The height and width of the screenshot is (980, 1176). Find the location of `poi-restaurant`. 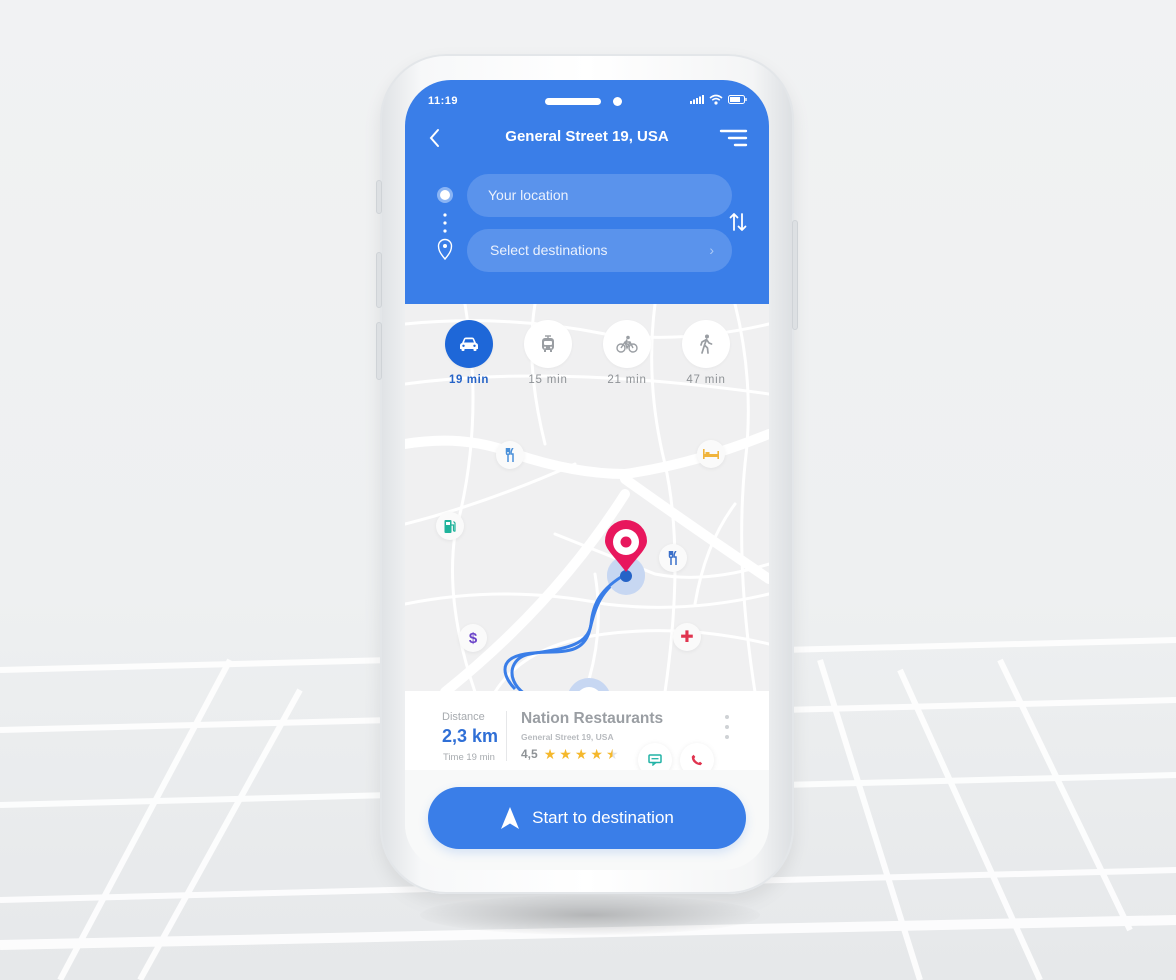

poi-restaurant is located at coordinates (510, 455).